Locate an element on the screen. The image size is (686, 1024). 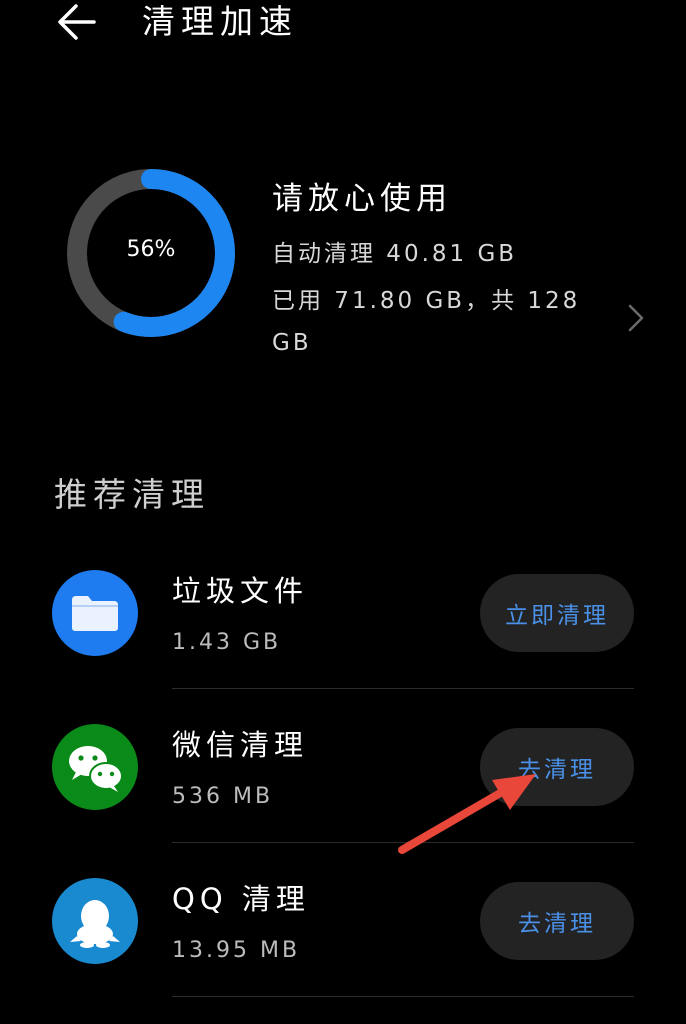
back-button is located at coordinates (80, 23).